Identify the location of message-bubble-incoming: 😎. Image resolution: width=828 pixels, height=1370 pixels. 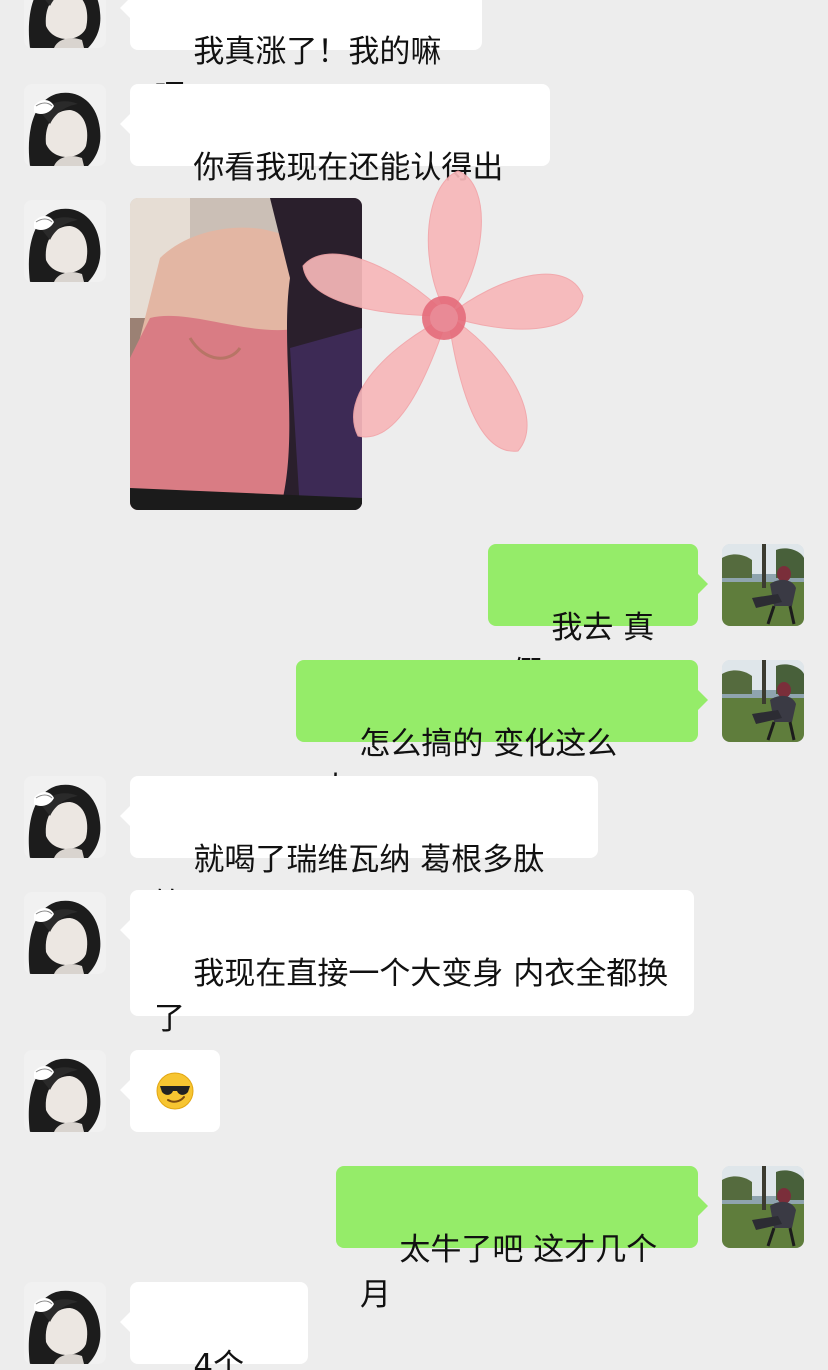
(170, 1091).